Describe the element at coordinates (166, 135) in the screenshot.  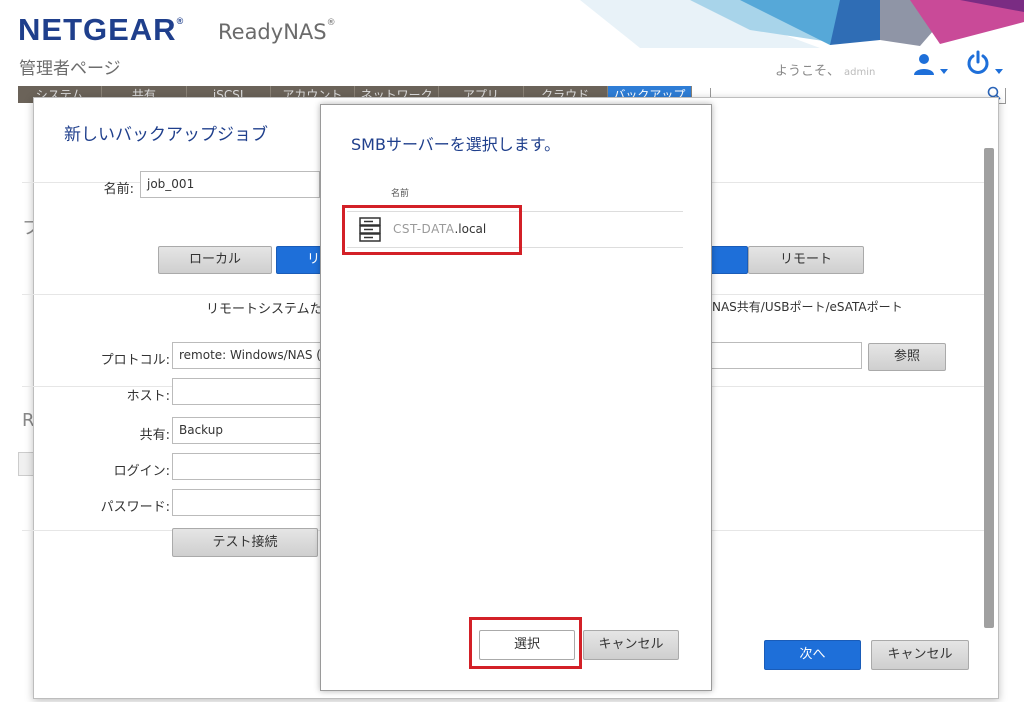
I see `dialog-title: 新しいバックアップジョブ` at that location.